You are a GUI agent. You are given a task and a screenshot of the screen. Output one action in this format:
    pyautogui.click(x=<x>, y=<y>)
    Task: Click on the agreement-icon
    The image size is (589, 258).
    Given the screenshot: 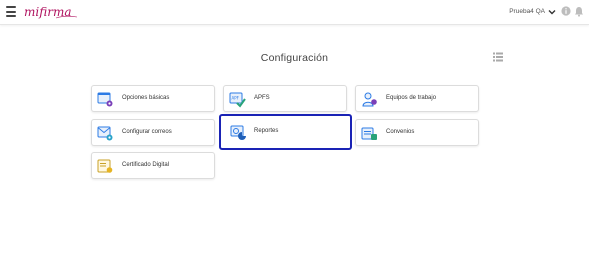 What is the action you would take?
    pyautogui.click(x=369, y=133)
    